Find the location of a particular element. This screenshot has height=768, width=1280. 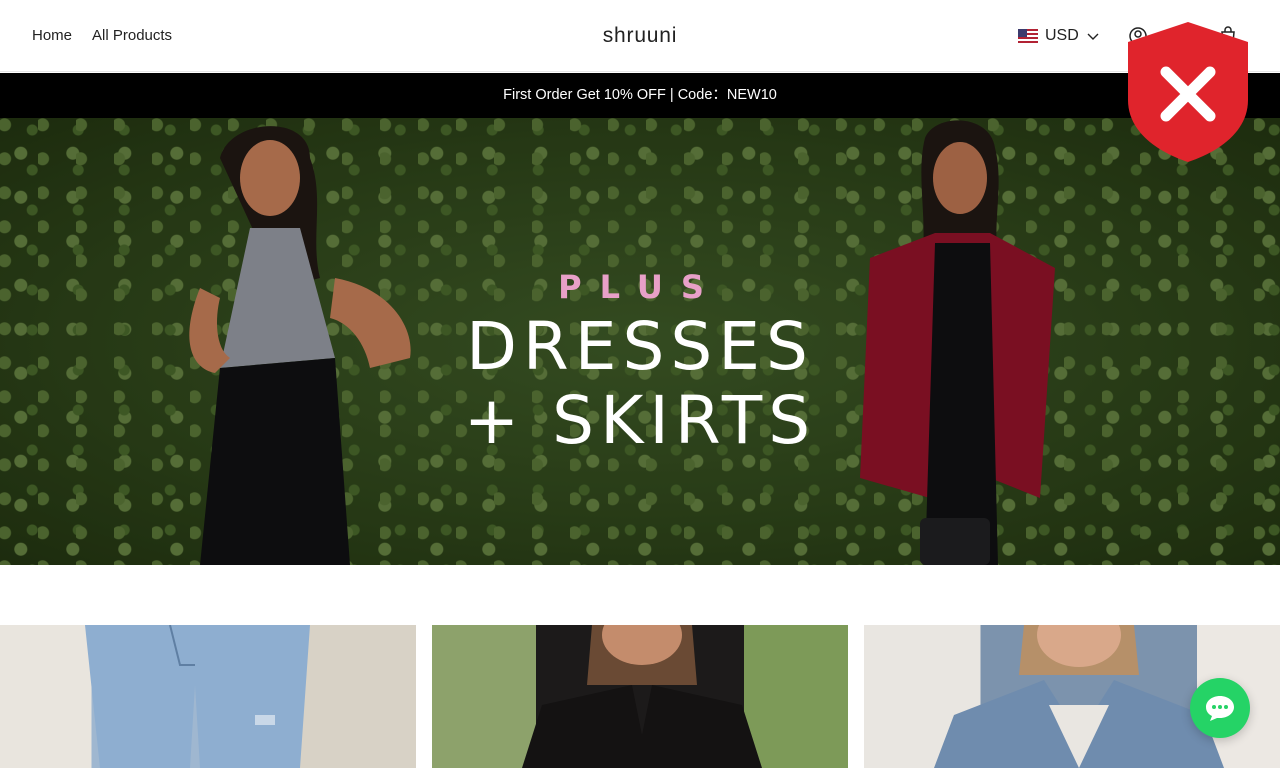

announcement-bar: First Order Get 10% OFF | Code：NEW10 is located at coordinates (640, 95).